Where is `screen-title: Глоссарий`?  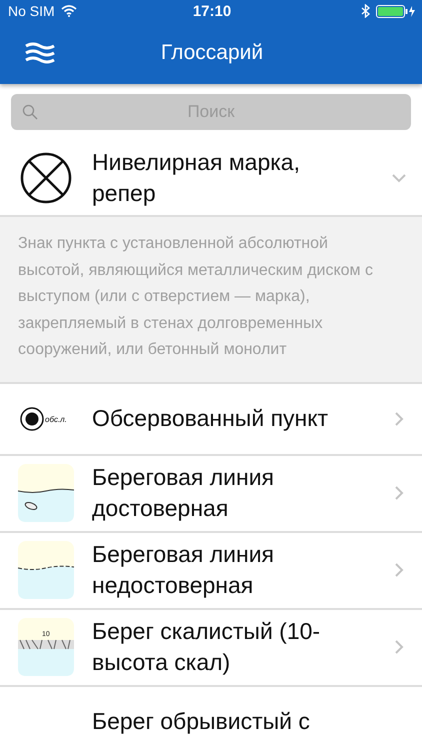 screen-title: Глоссарий is located at coordinates (212, 53).